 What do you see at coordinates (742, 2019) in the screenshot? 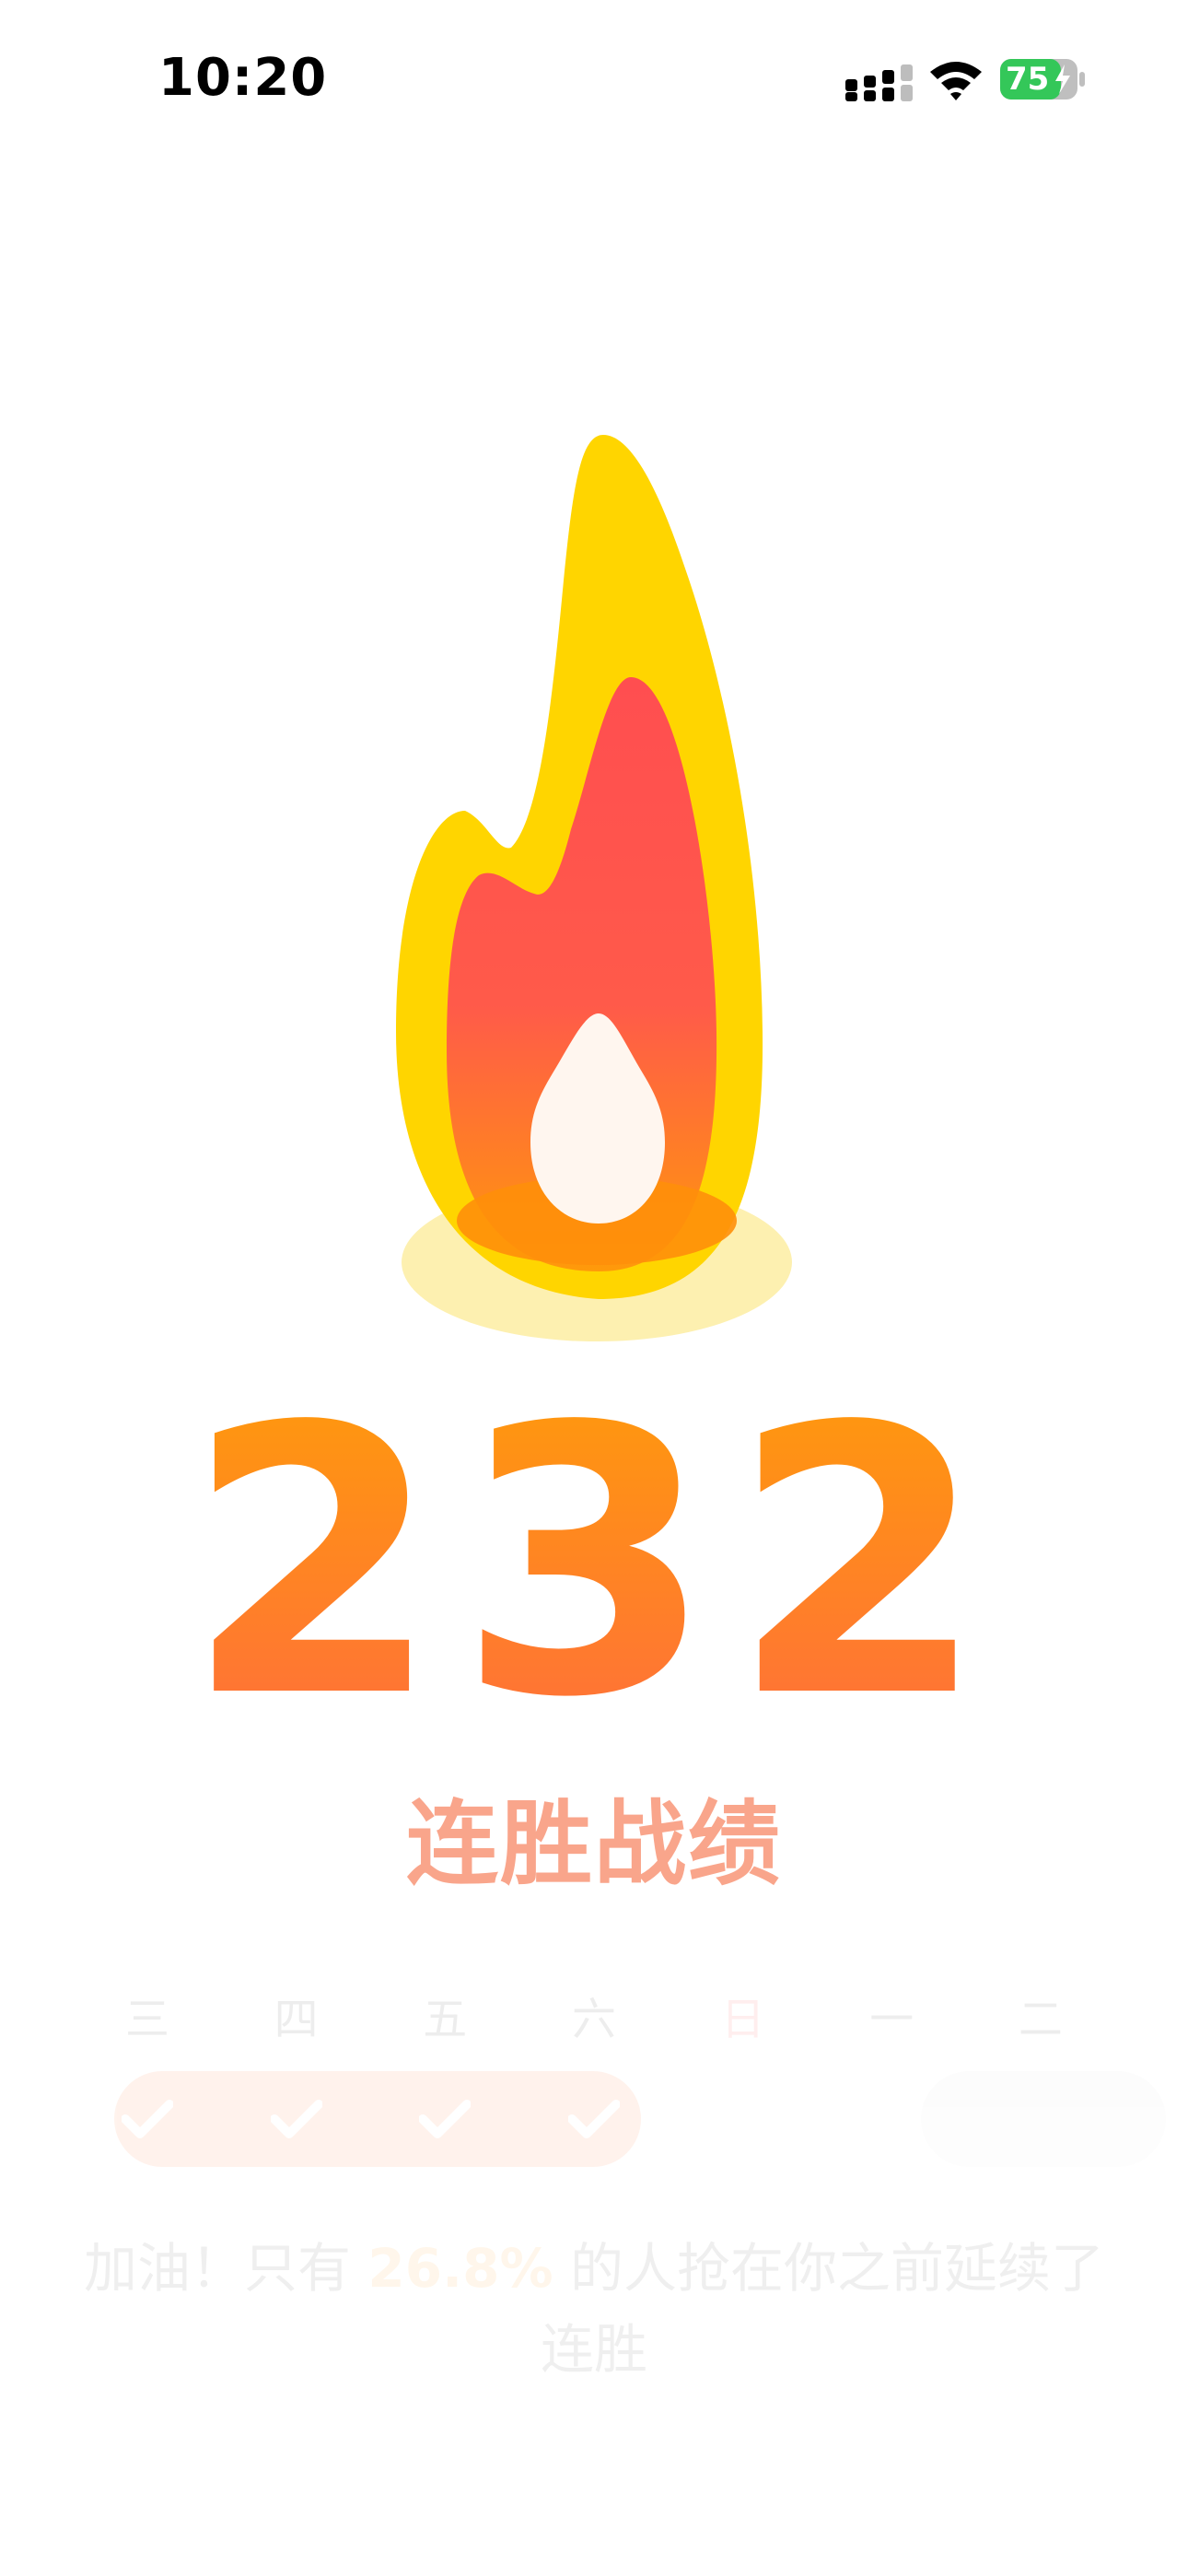
I see `weekday-label-today: 日` at bounding box center [742, 2019].